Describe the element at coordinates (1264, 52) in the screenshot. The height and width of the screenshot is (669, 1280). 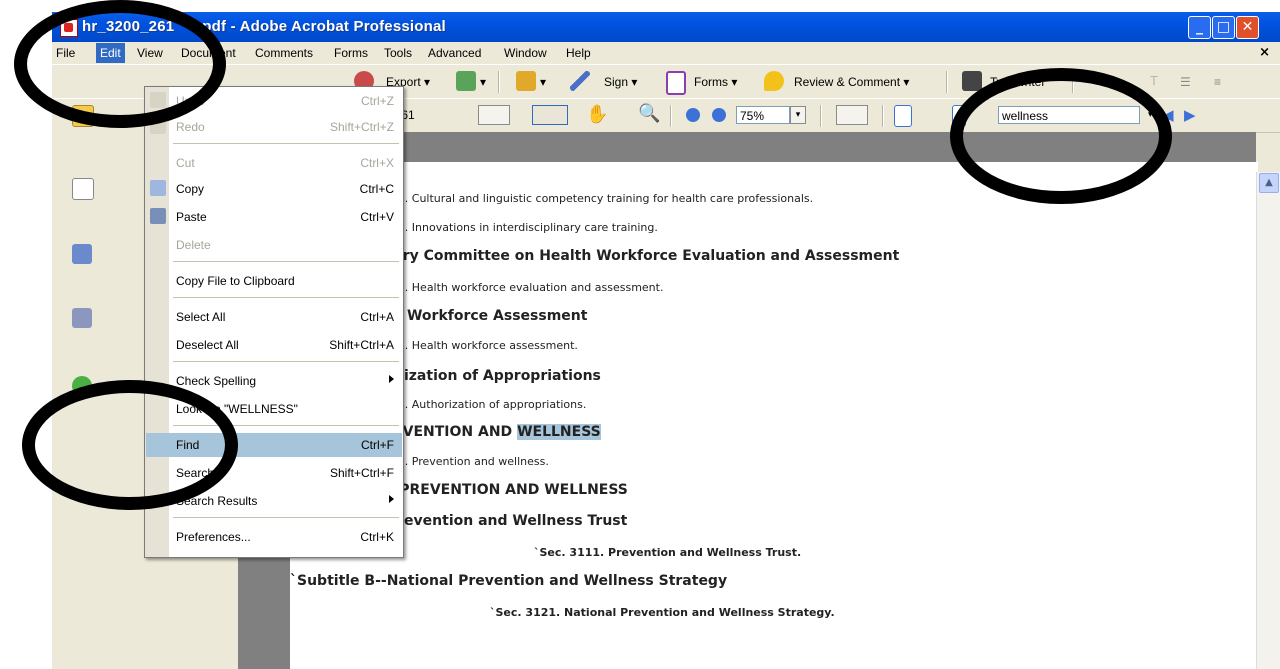
I see `document-close-icon: ×` at that location.